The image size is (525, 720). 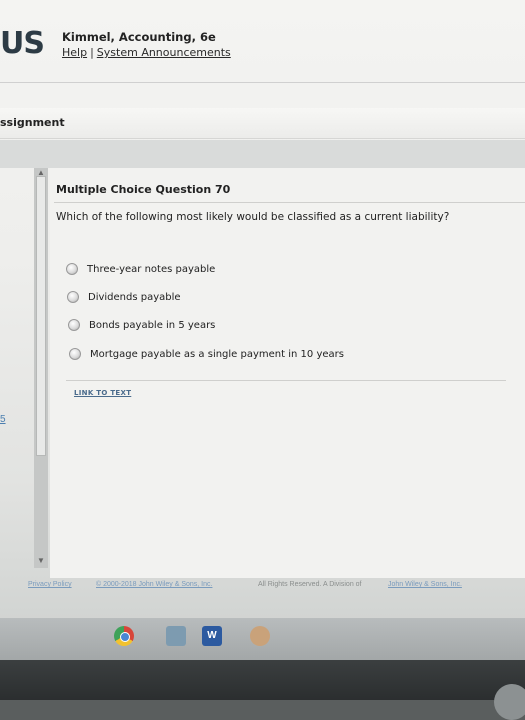 I want to click on scroll-down-arrow-icon: ▼, so click(x=41, y=560).